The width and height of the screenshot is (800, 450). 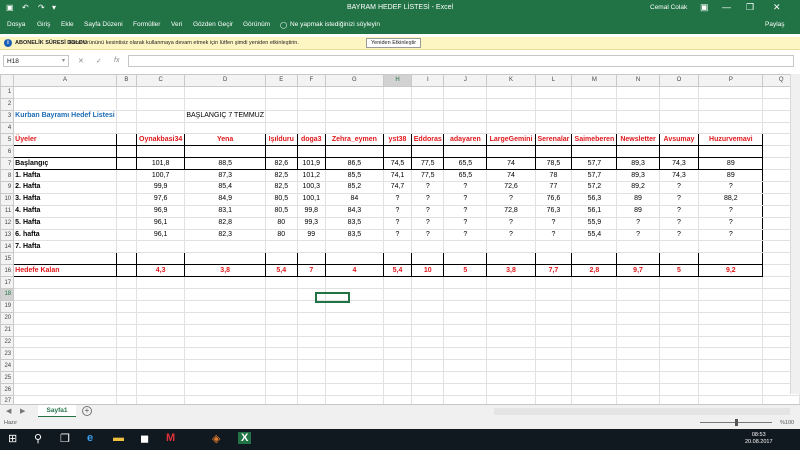 What do you see at coordinates (281, 164) in the screenshot?
I see `weight-value: 82,6` at bounding box center [281, 164].